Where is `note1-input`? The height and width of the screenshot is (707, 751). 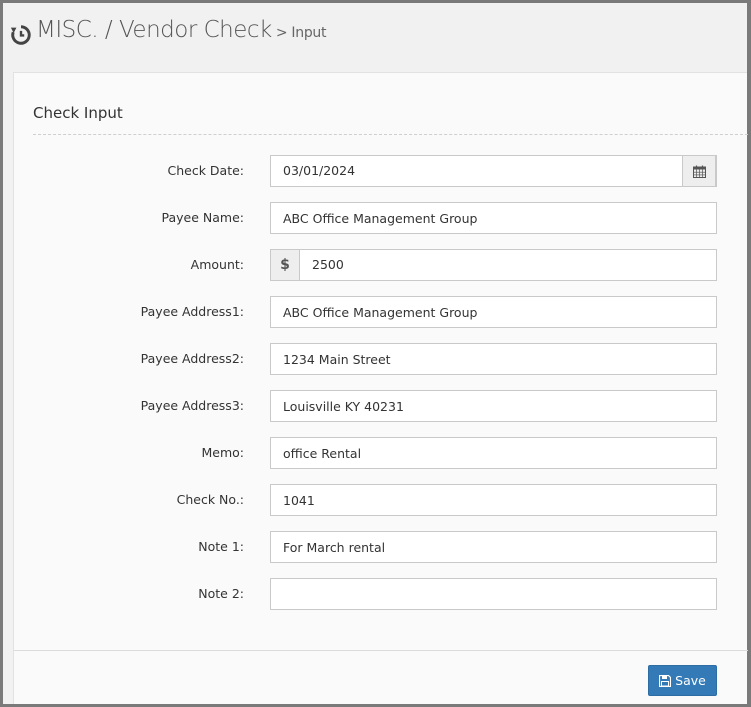 note1-input is located at coordinates (493, 547).